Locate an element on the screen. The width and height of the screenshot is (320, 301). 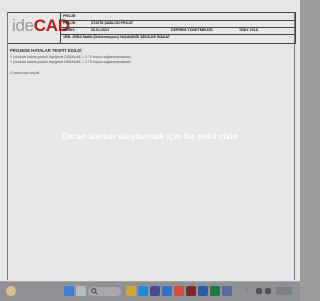
taskbar: ^ is located at coordinates (150, 291).